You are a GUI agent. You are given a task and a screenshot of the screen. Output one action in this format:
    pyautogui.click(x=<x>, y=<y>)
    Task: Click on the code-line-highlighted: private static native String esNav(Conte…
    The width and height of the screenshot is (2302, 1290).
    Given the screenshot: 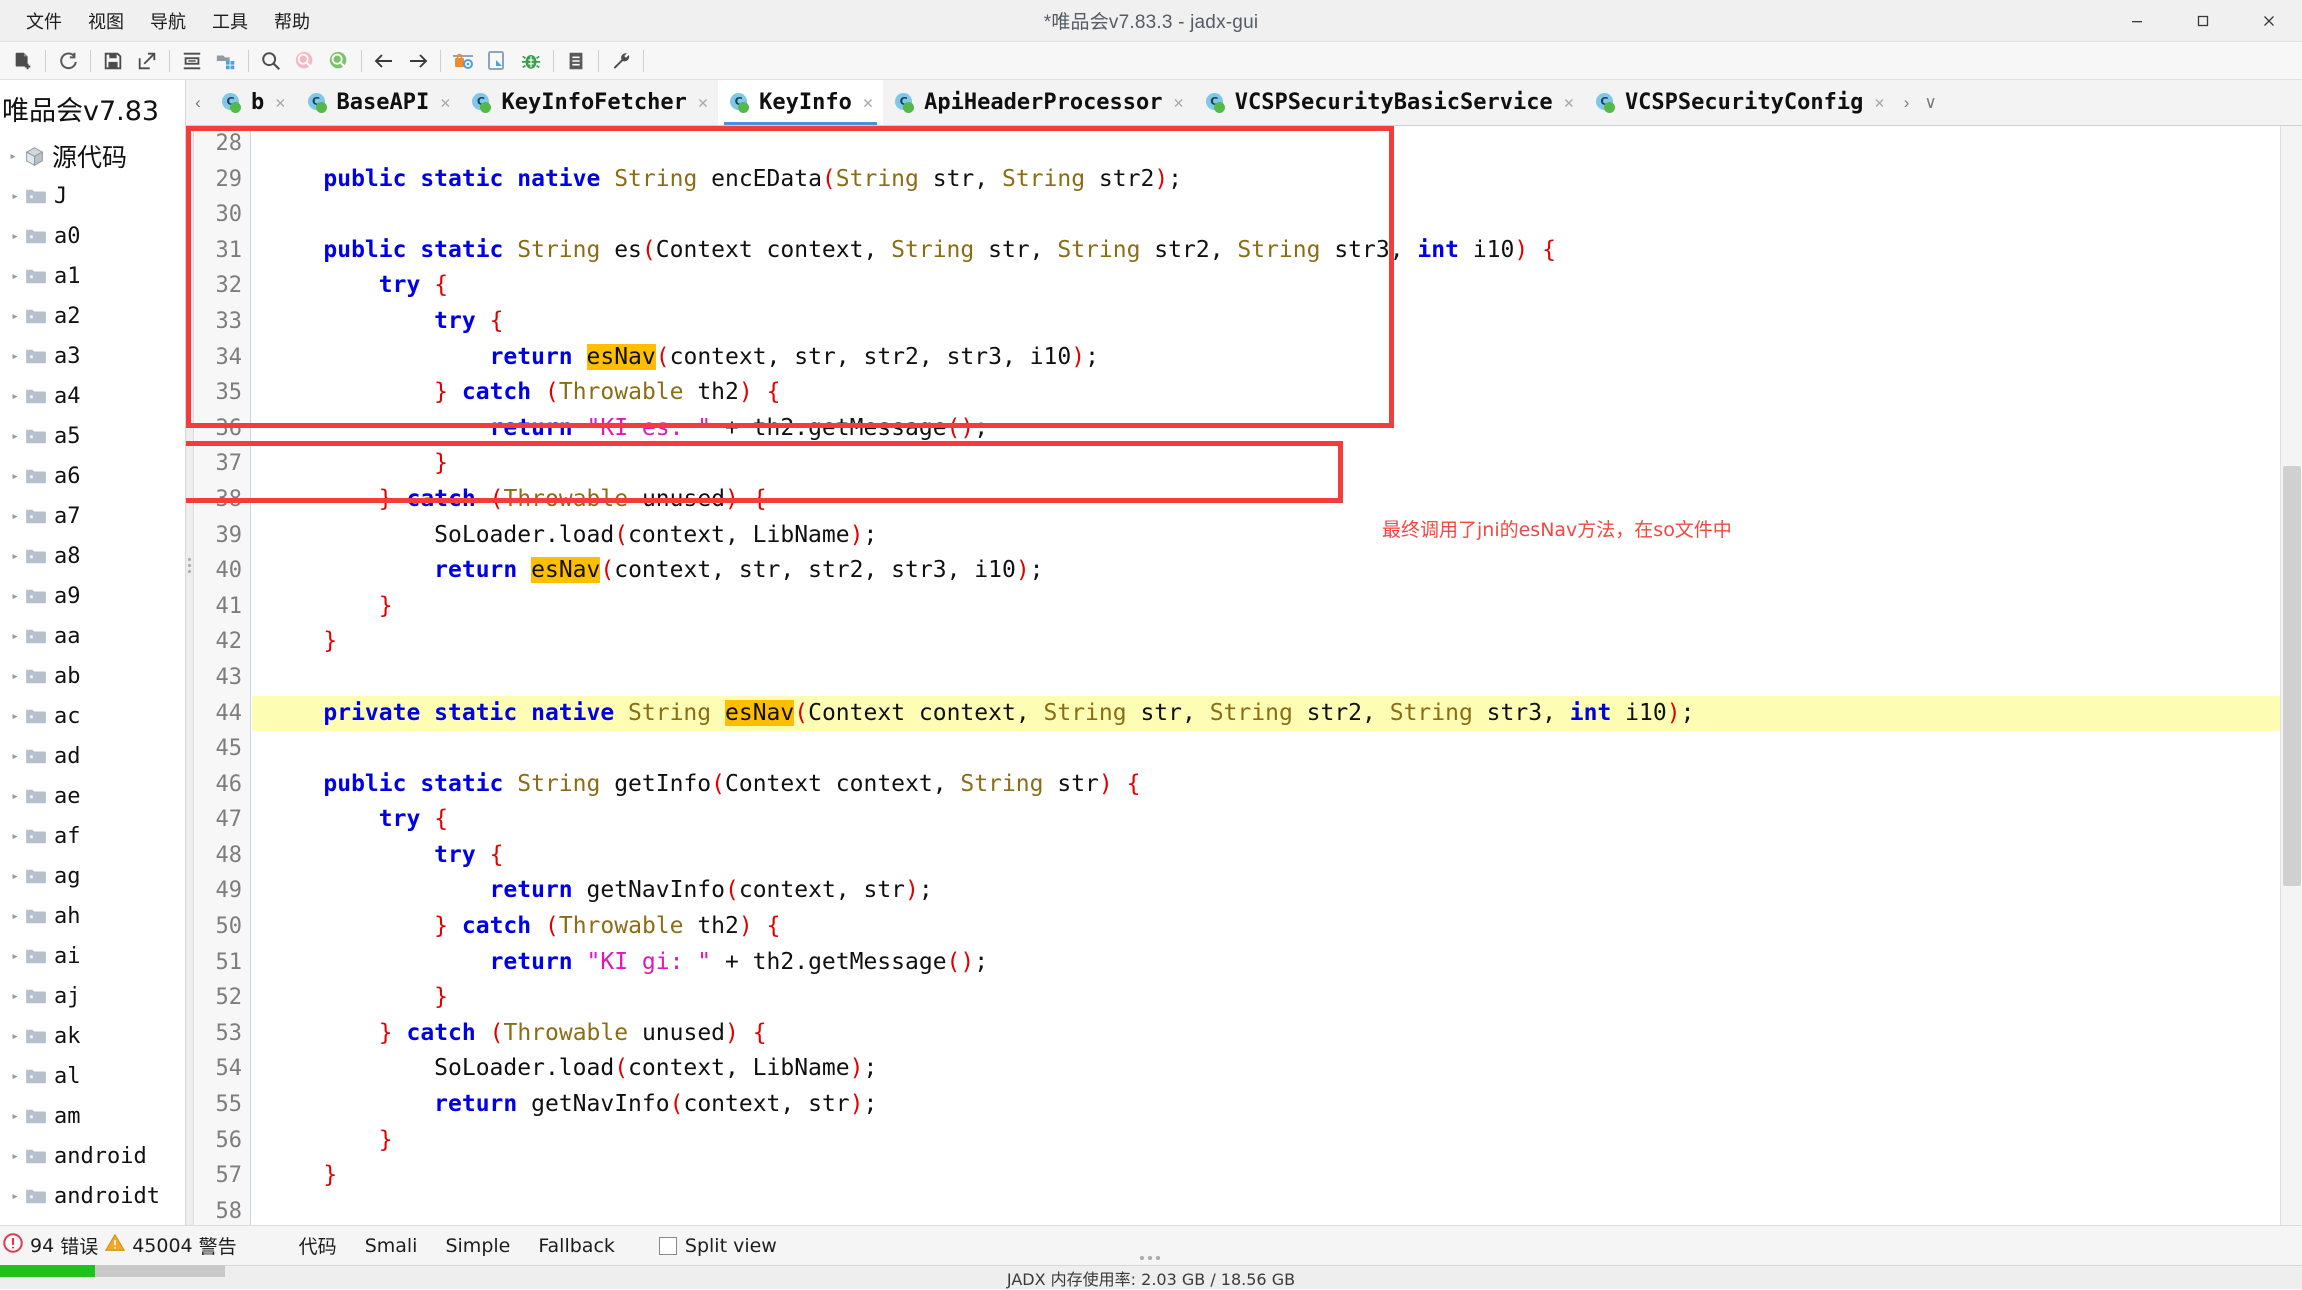 What is the action you would take?
    pyautogui.click(x=1270, y=713)
    